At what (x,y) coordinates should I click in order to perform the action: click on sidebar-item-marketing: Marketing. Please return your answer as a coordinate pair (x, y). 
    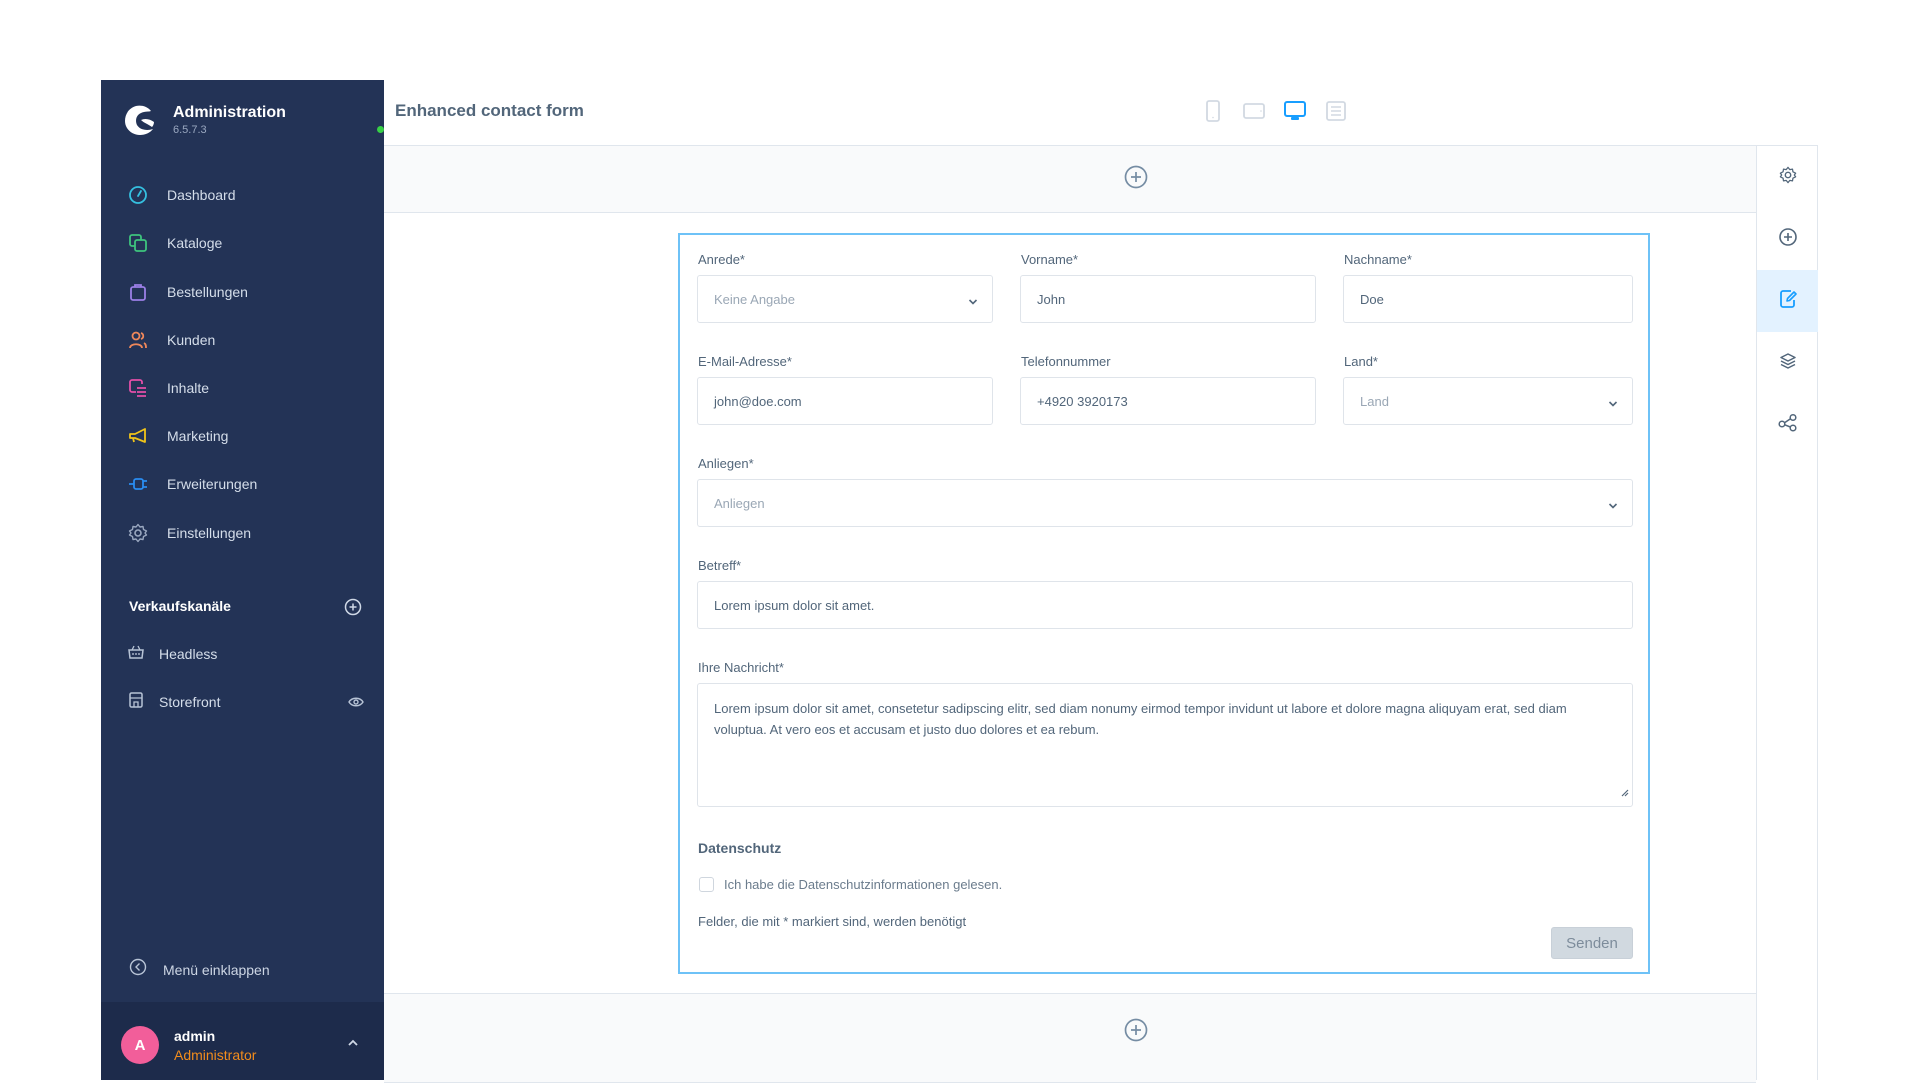
    Looking at the image, I should click on (247, 436).